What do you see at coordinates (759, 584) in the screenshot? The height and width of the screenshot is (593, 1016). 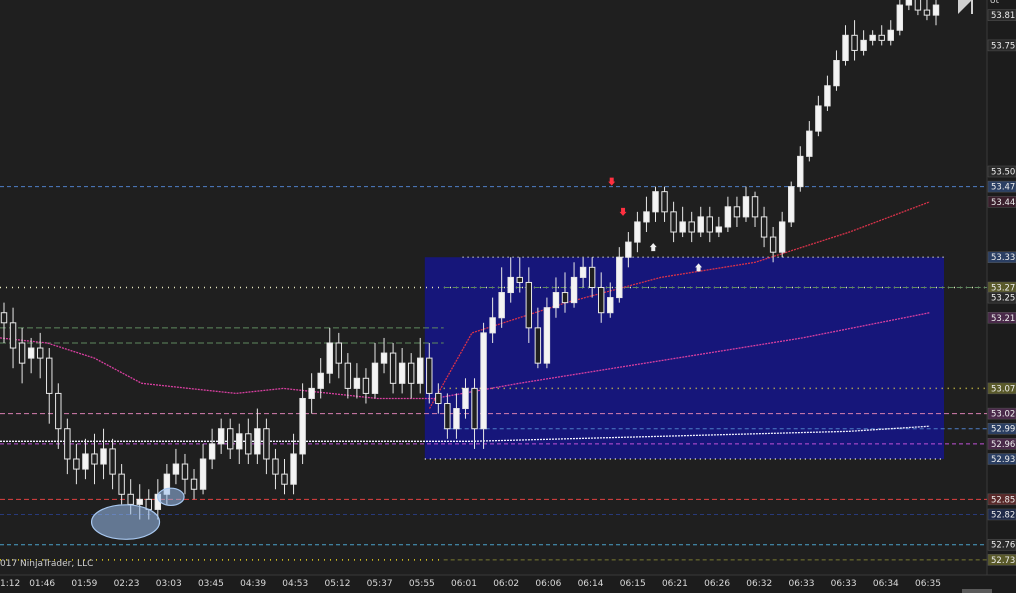 I see `time-tick-label: 06:32` at bounding box center [759, 584].